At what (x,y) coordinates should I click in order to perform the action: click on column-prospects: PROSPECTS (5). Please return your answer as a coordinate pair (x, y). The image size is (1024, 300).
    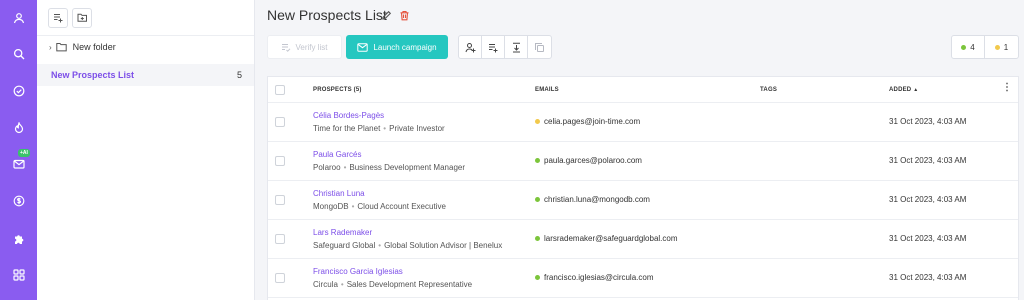
    Looking at the image, I should click on (337, 90).